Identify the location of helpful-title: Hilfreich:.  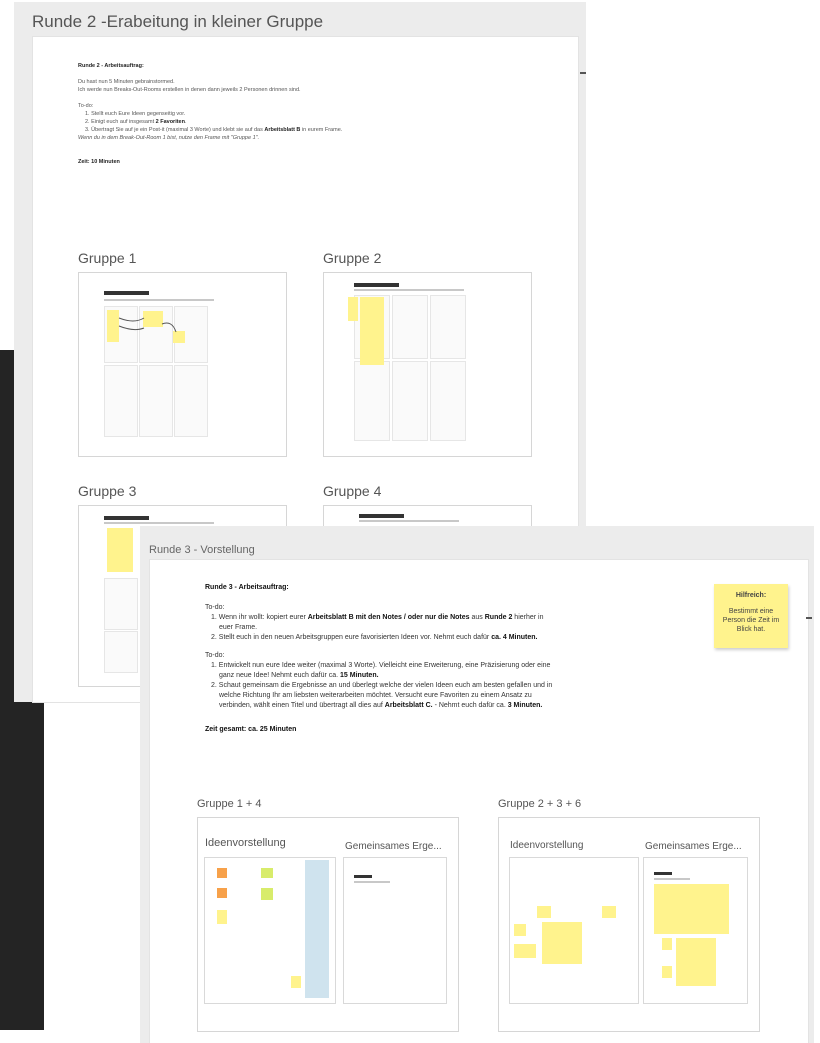
(751, 595).